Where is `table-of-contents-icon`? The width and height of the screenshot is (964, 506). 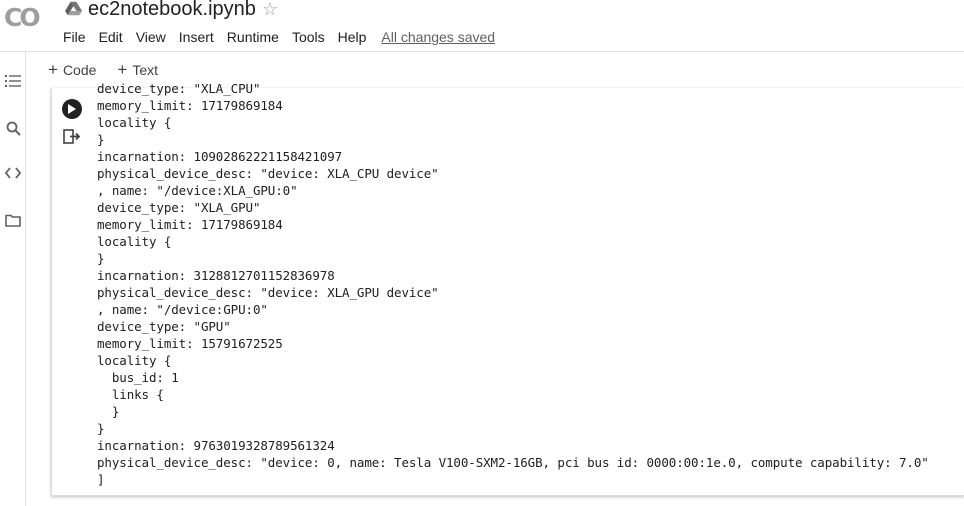
table-of-contents-icon is located at coordinates (13, 81).